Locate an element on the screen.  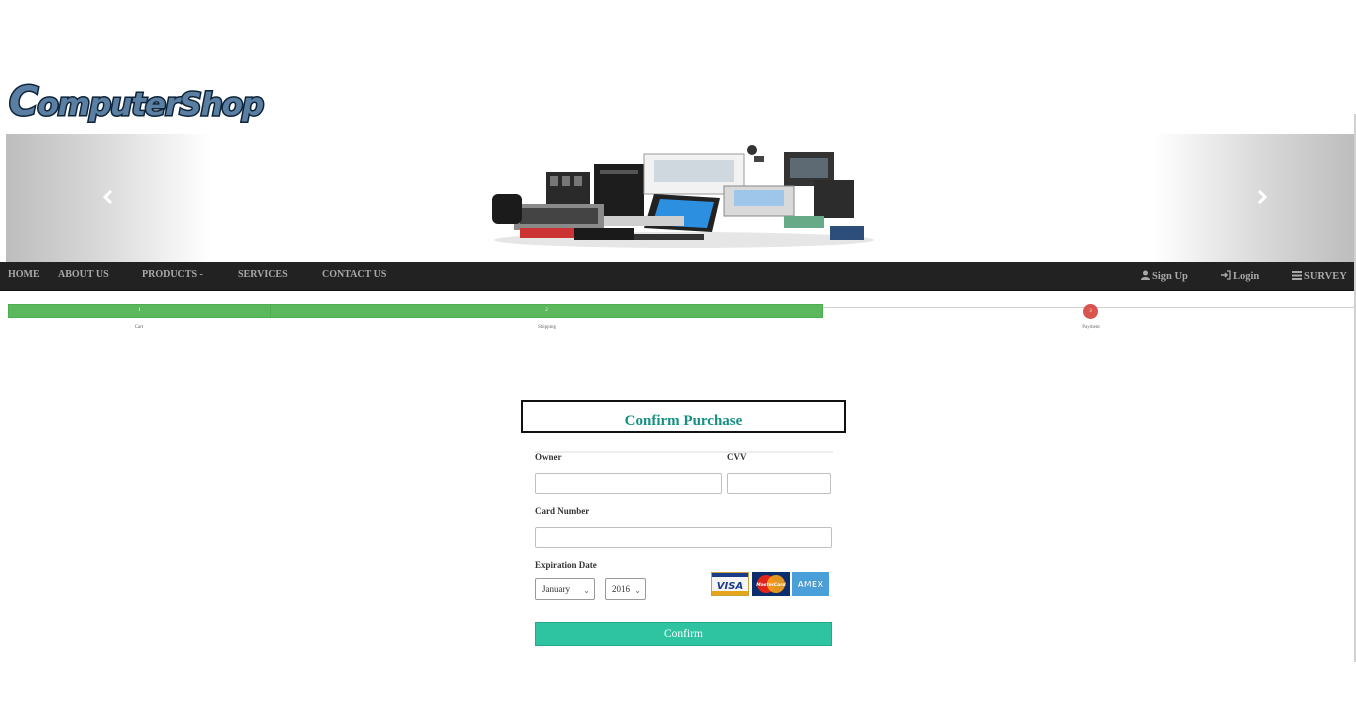
cvv-label: CVV is located at coordinates (737, 457).